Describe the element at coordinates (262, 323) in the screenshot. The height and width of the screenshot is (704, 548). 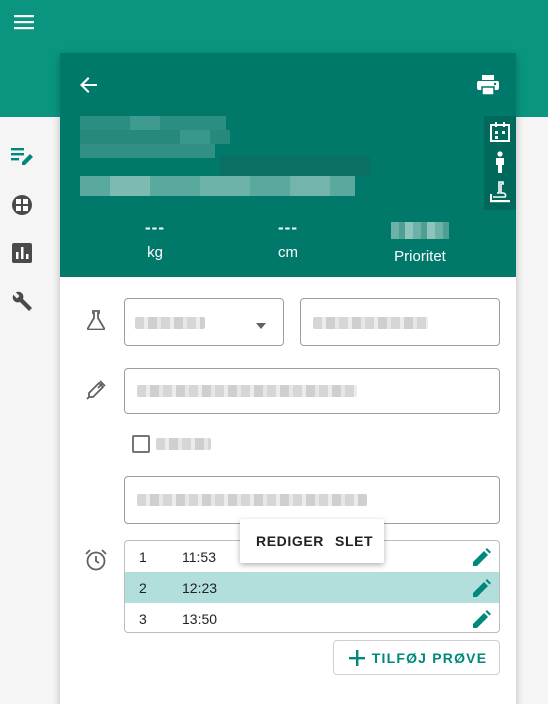
I see `chevron-down-icon` at that location.